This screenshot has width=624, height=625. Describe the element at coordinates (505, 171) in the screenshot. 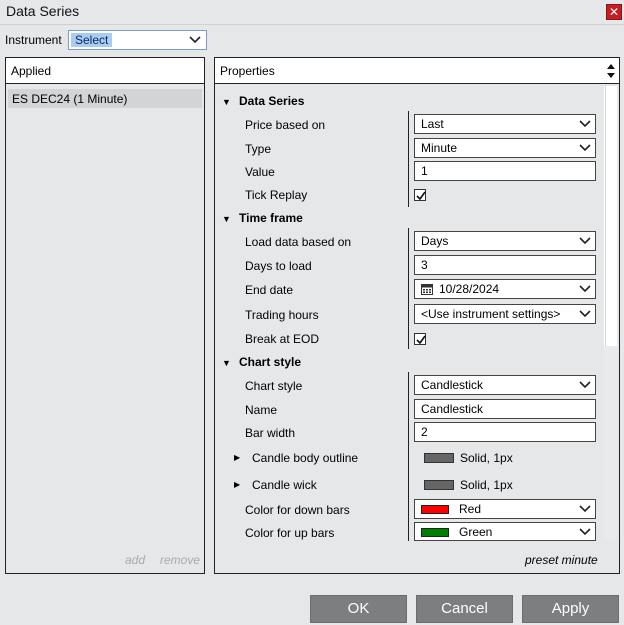

I see `value-input: 1` at that location.